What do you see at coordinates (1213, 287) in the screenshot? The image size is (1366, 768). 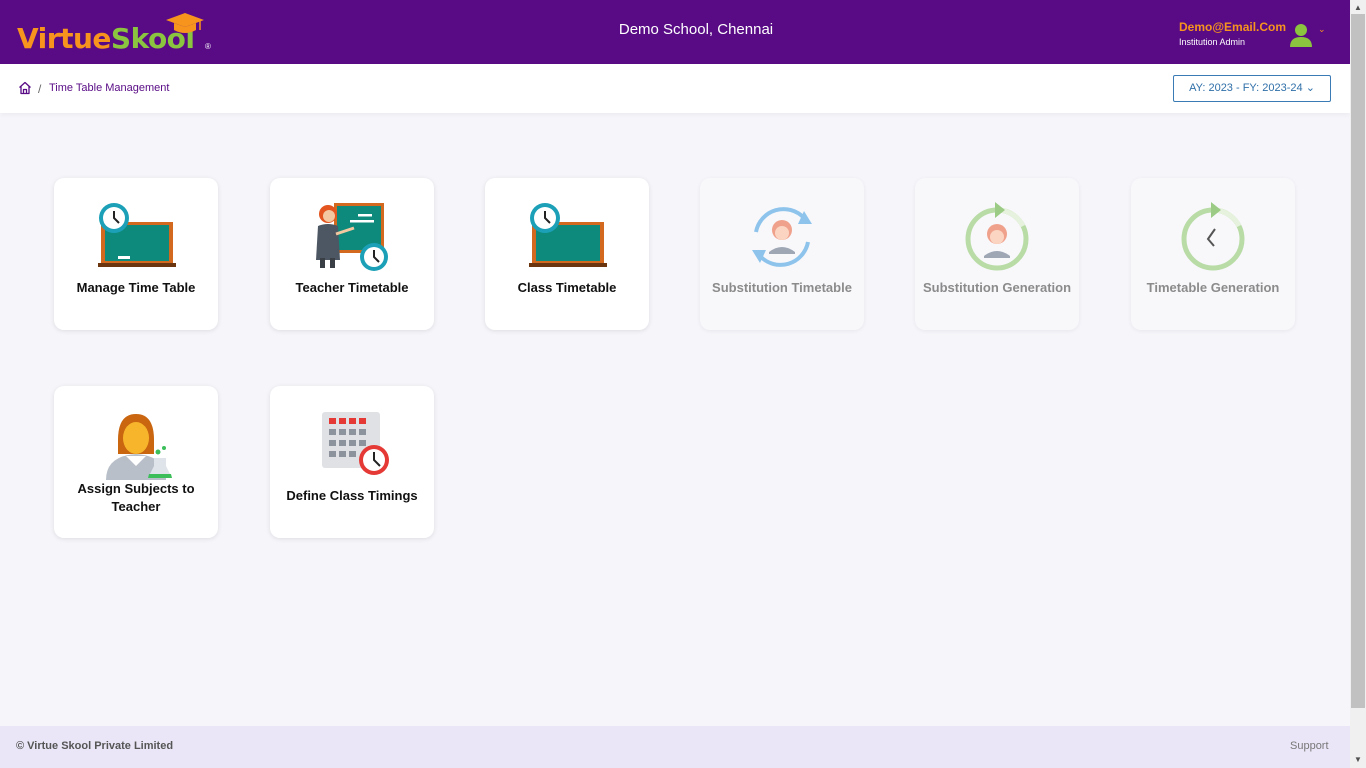 I see `card-label: Timetable Generation` at bounding box center [1213, 287].